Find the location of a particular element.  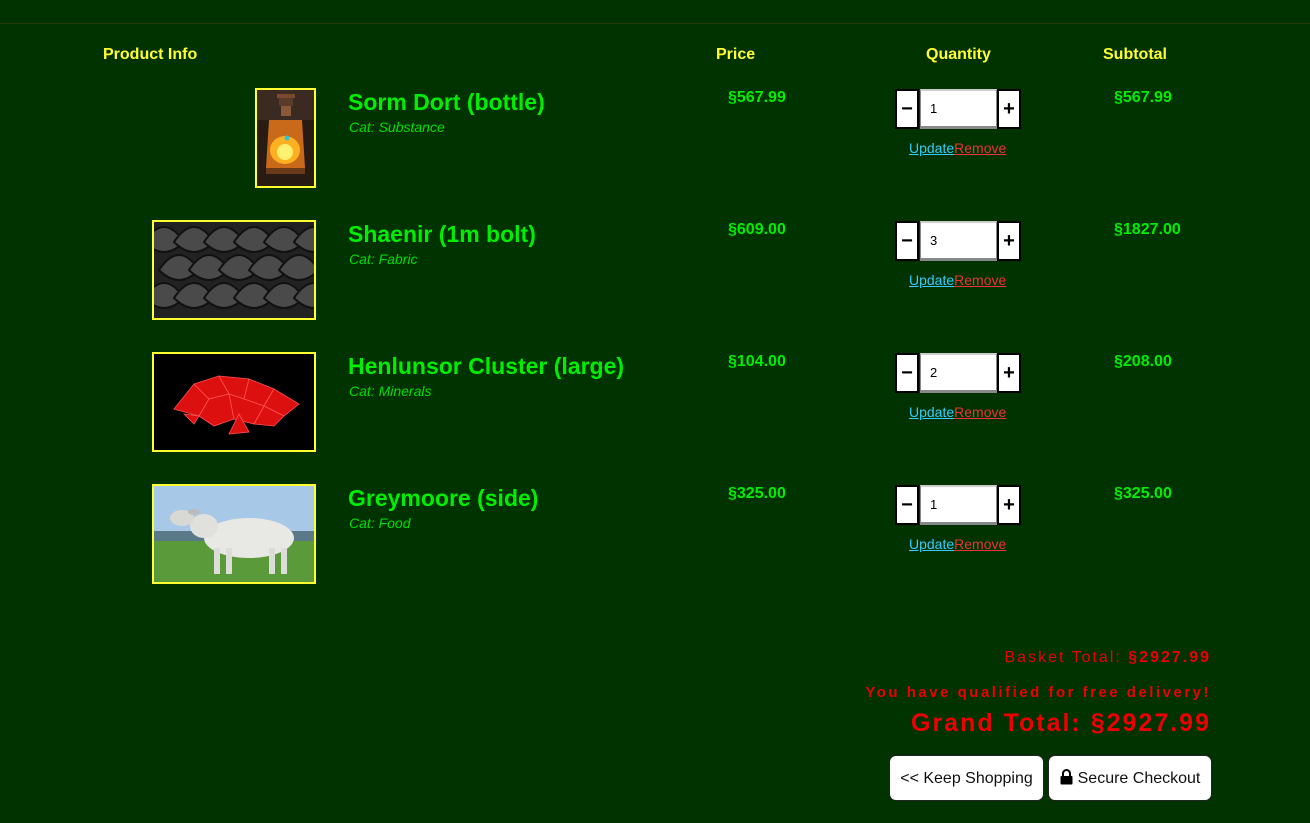

basket-total: Basket Total: §2927.99 is located at coordinates (1108, 658).